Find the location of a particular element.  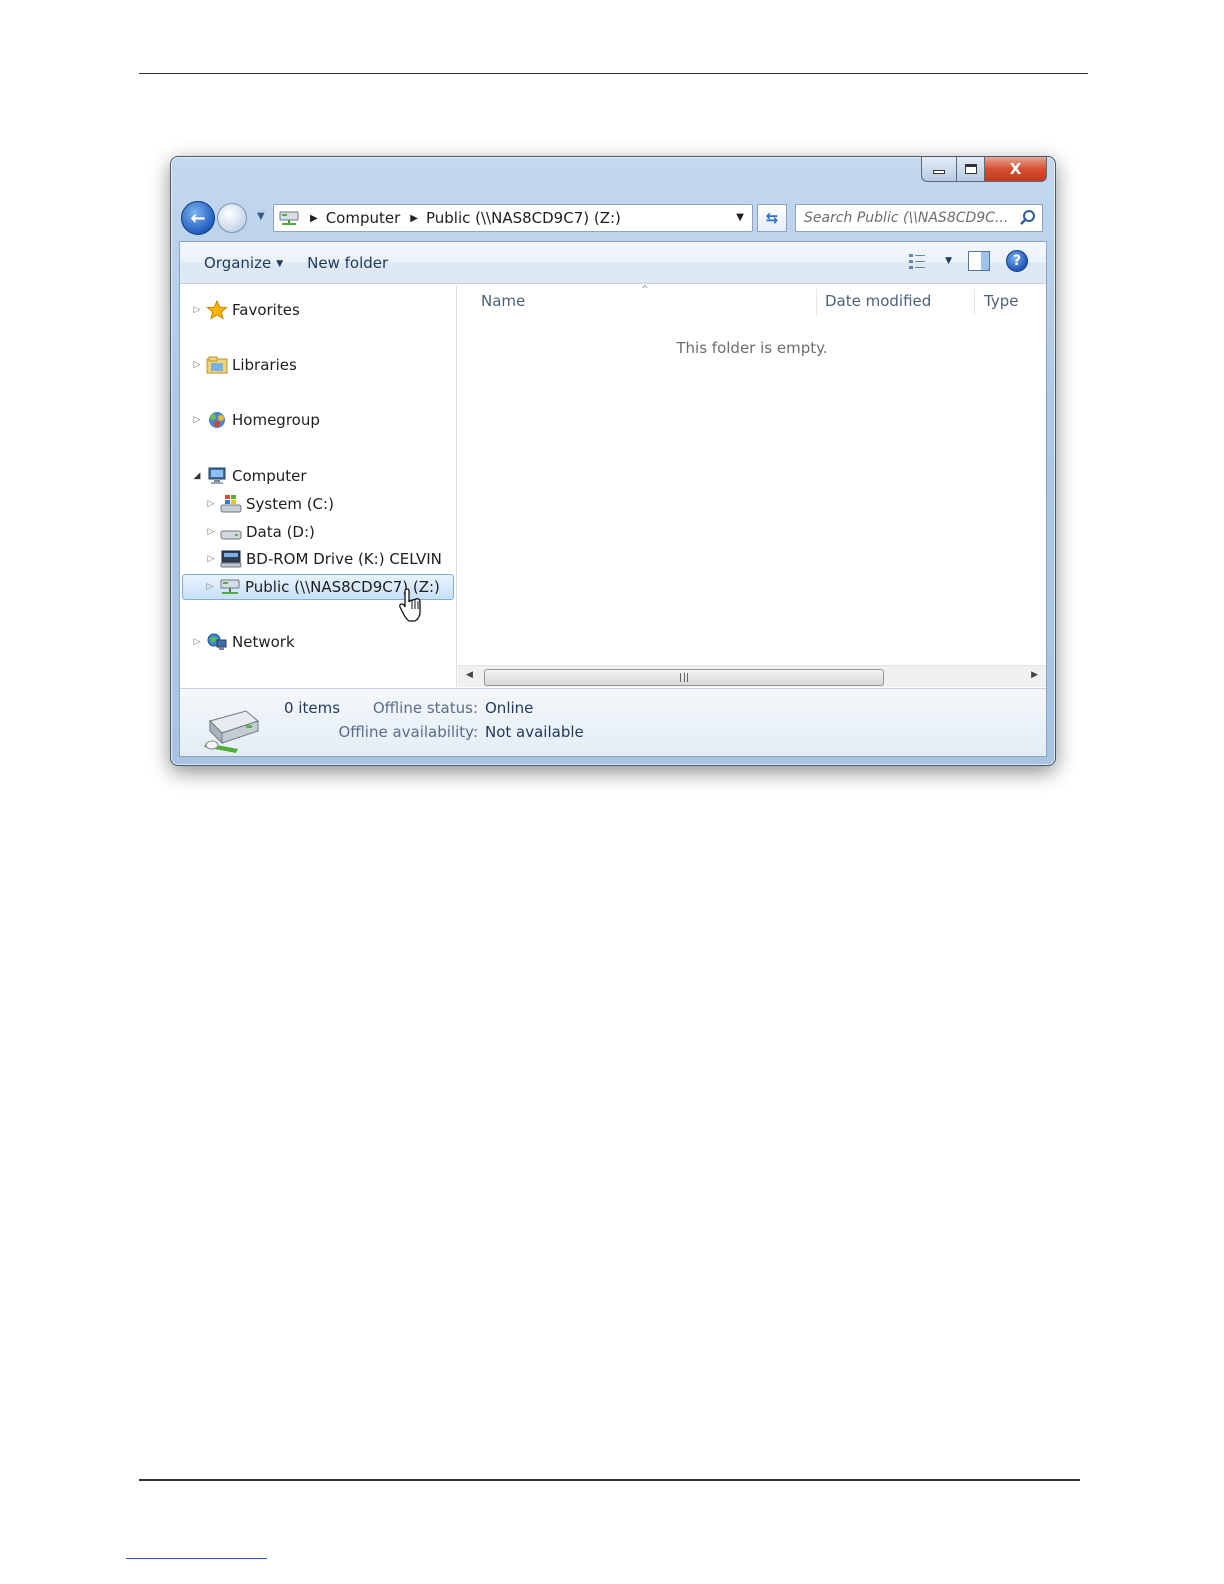

computer-icon is located at coordinates (217, 475).